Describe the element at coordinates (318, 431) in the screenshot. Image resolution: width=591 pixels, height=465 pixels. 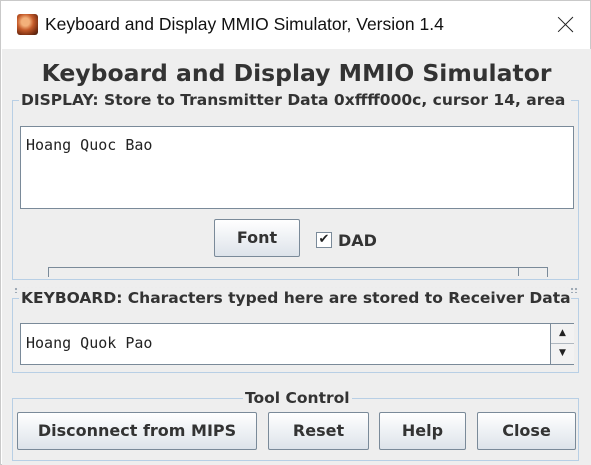
I see `reset-button: Reset` at that location.